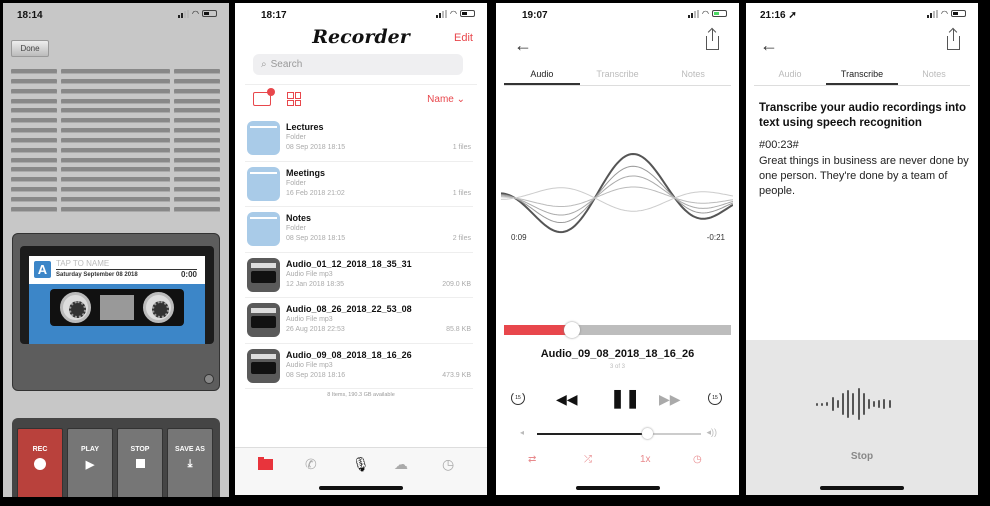 The image size is (990, 506). Describe the element at coordinates (359, 230) in the screenshot. I see `file-list-item: Notes Folder 08 Sep 2018 18:15 2 files` at that location.